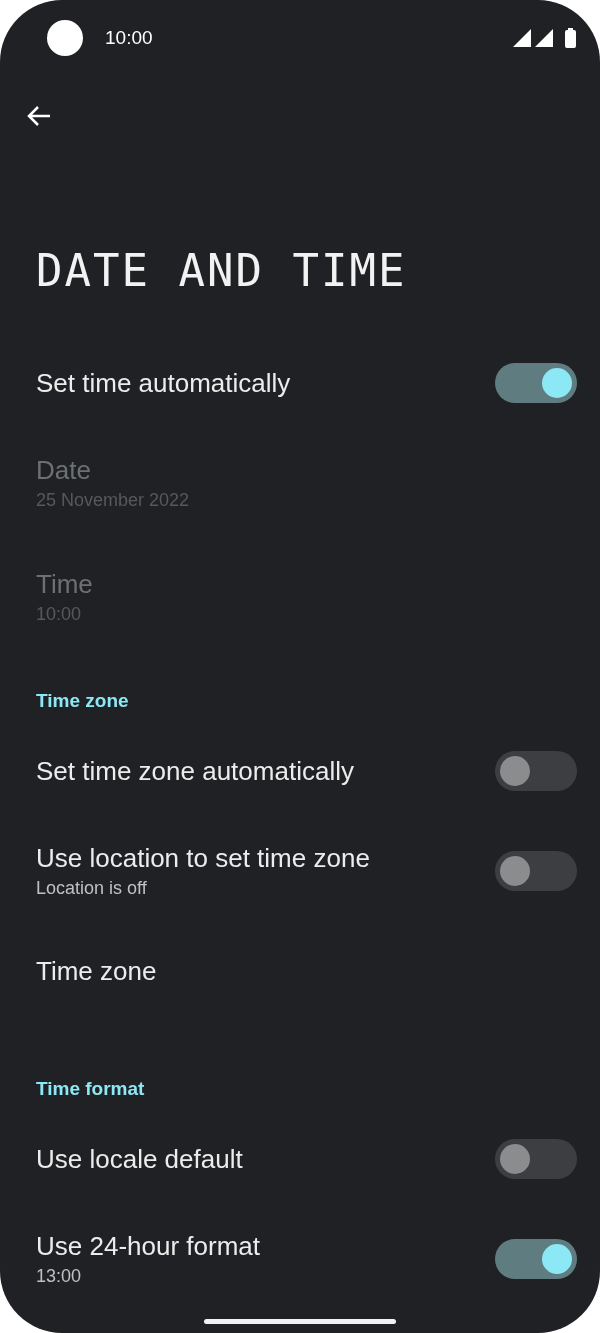  I want to click on setting-title: Set time zone automatically, so click(265, 771).